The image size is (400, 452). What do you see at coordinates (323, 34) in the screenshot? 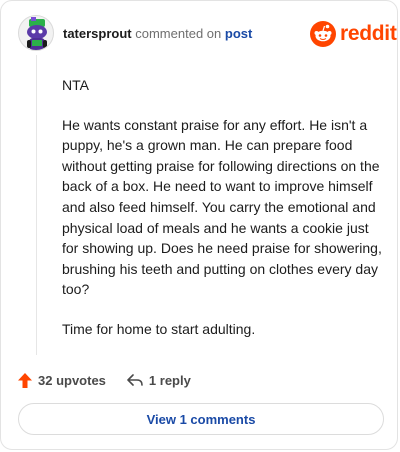
I see `reddit-logo-icon` at bounding box center [323, 34].